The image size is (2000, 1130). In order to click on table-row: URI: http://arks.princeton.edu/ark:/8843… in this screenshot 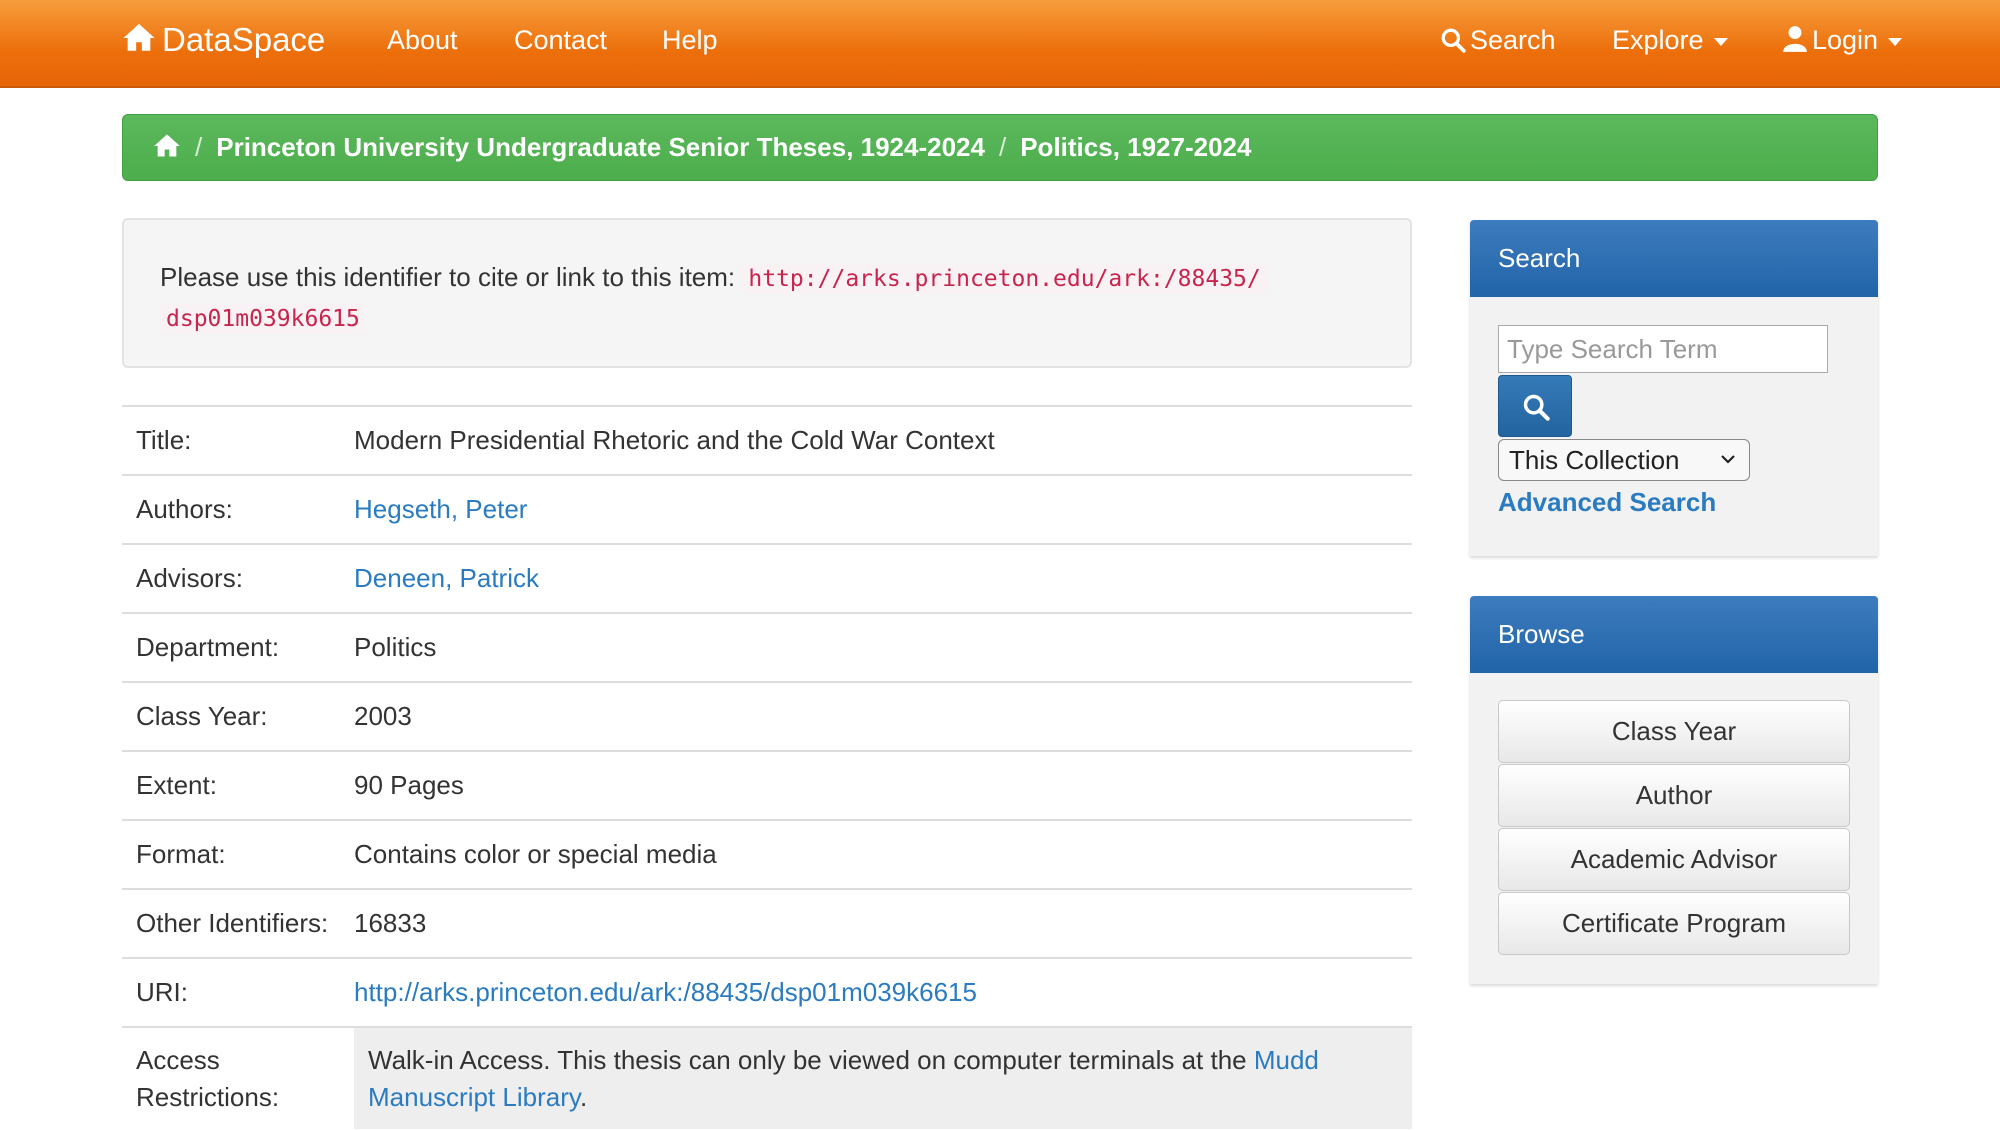, I will do `click(767, 992)`.